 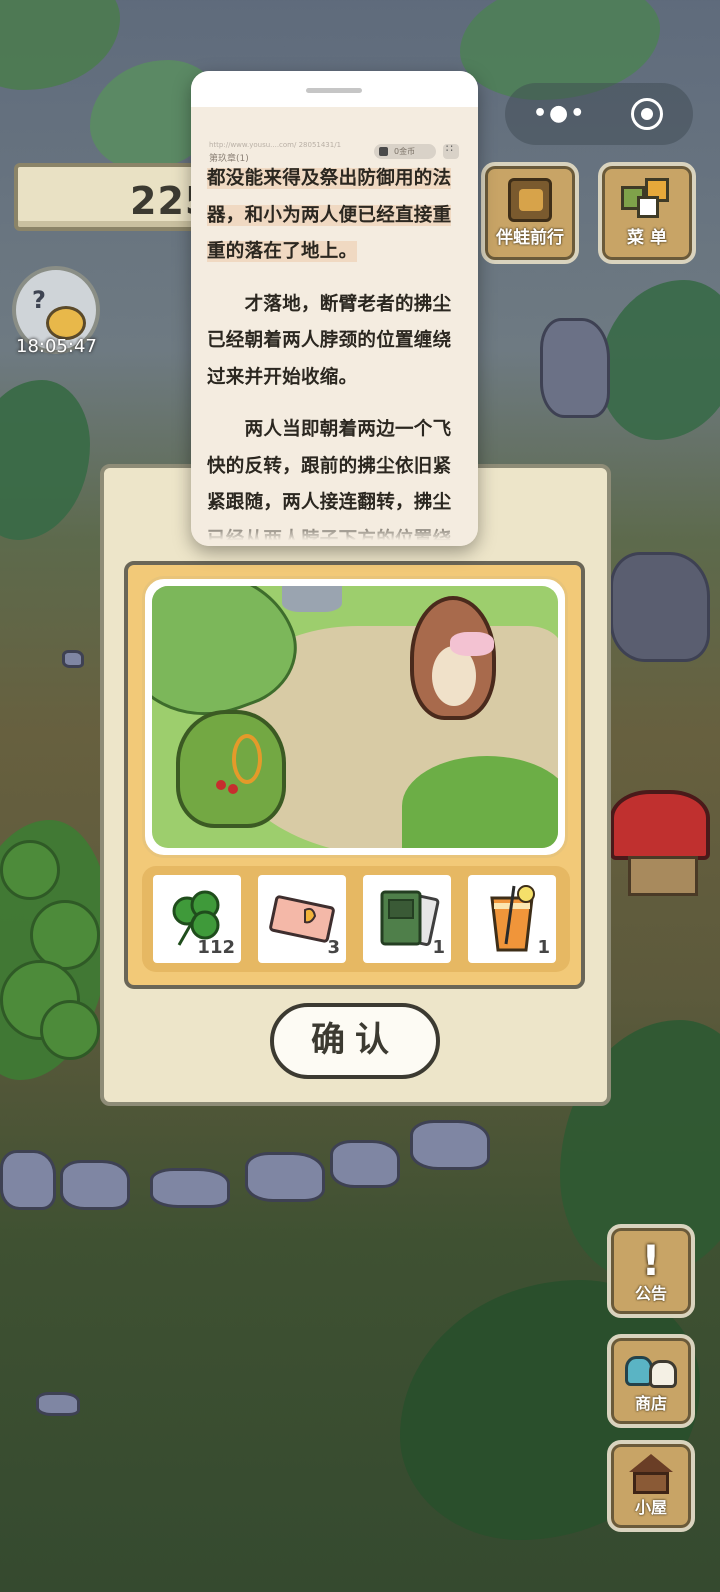 I want to click on frog-icon, so click(x=231, y=769).